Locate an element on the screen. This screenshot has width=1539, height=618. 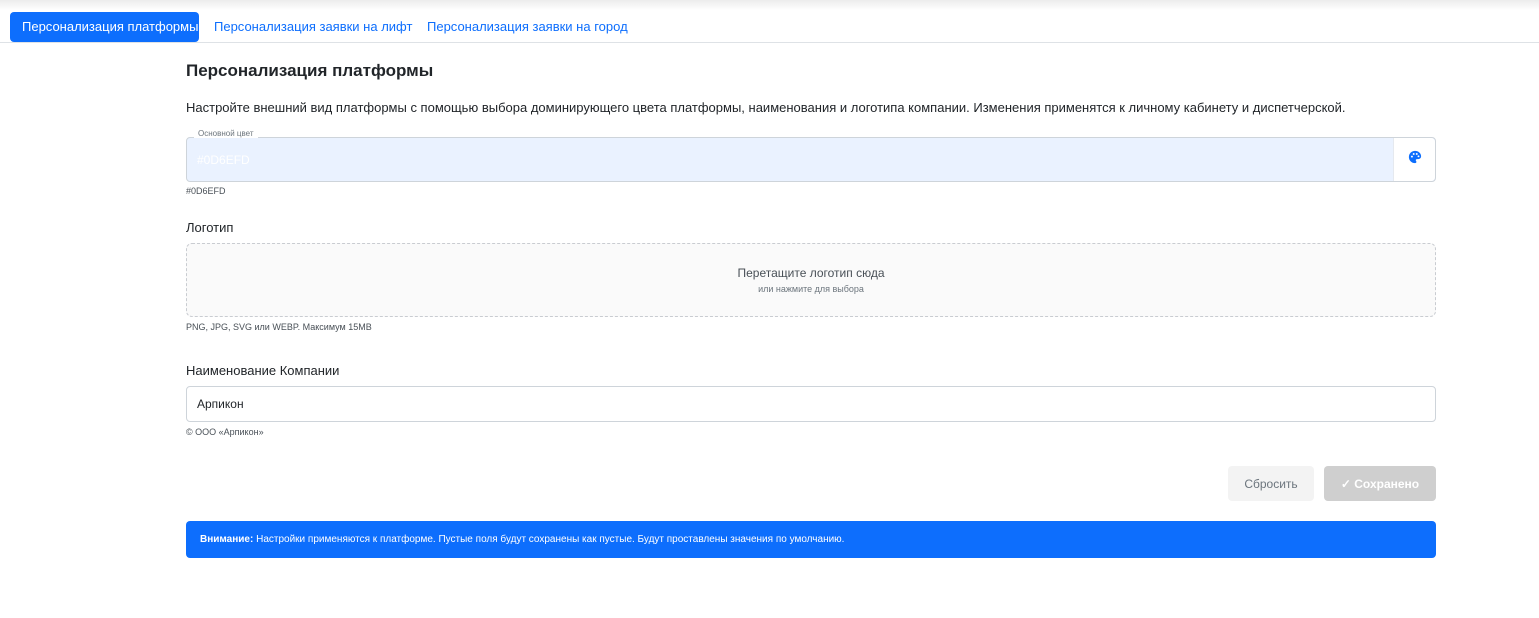
dropzone-main-text: Перетащите логотип сюда is located at coordinates (811, 273).